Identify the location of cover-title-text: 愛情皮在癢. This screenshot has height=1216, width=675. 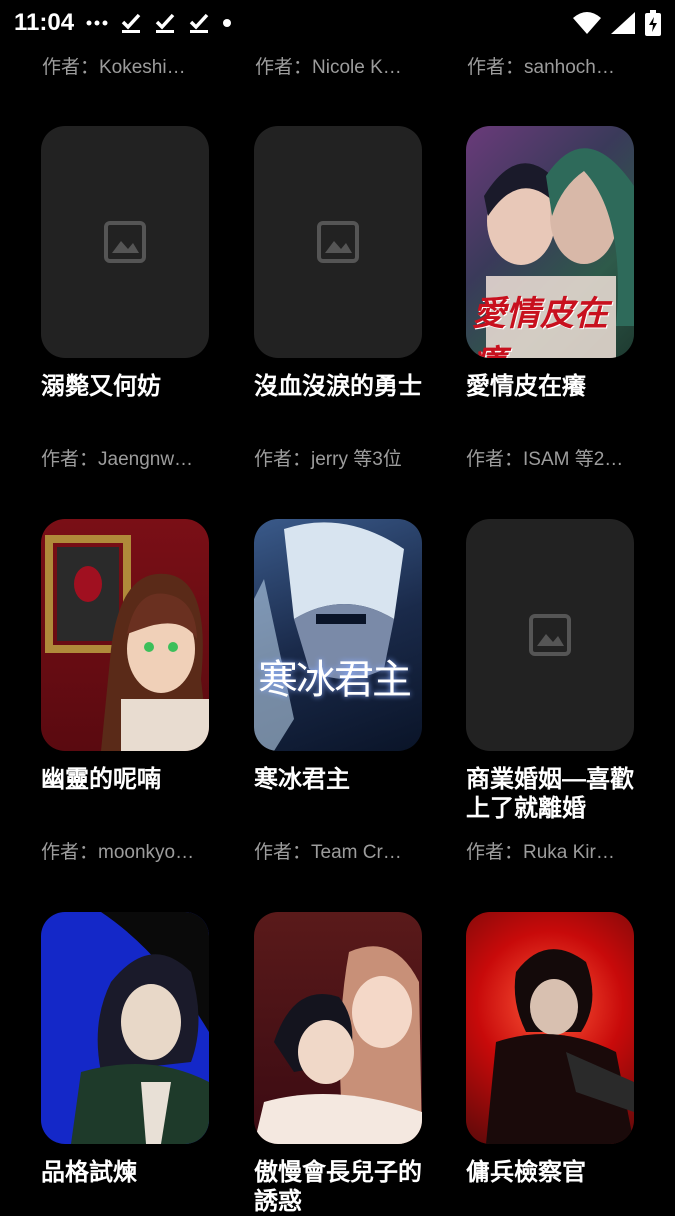
(540, 326).